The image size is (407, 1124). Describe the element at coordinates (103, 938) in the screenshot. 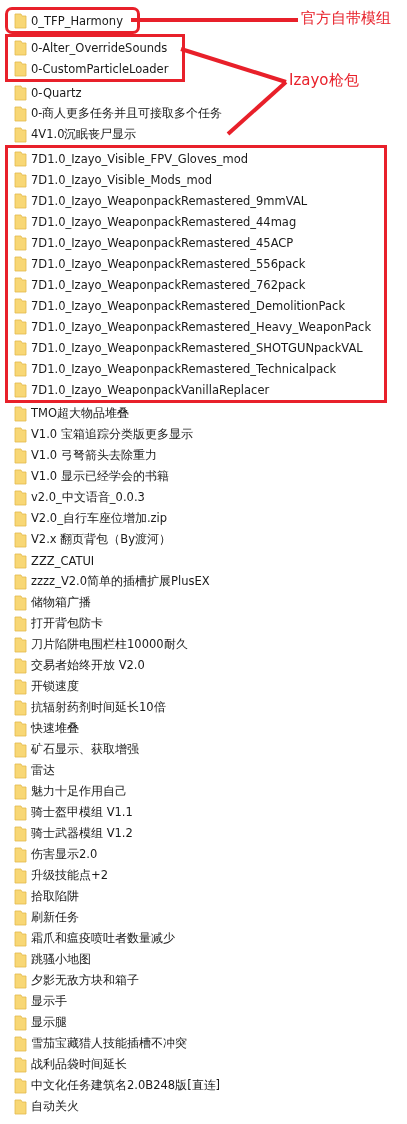

I see `folder-name: 霜爪和瘟疫喷吐者数量减少` at that location.